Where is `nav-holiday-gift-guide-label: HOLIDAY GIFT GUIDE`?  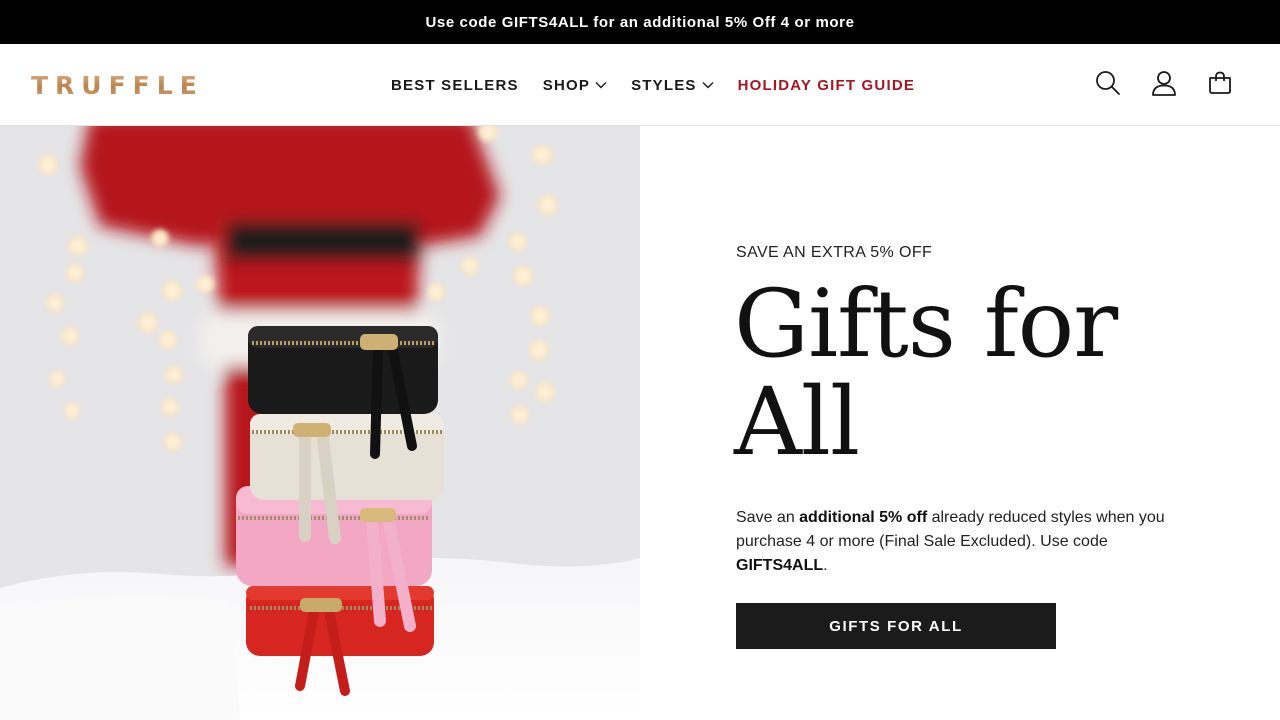
nav-holiday-gift-guide-label: HOLIDAY GIFT GUIDE is located at coordinates (826, 85).